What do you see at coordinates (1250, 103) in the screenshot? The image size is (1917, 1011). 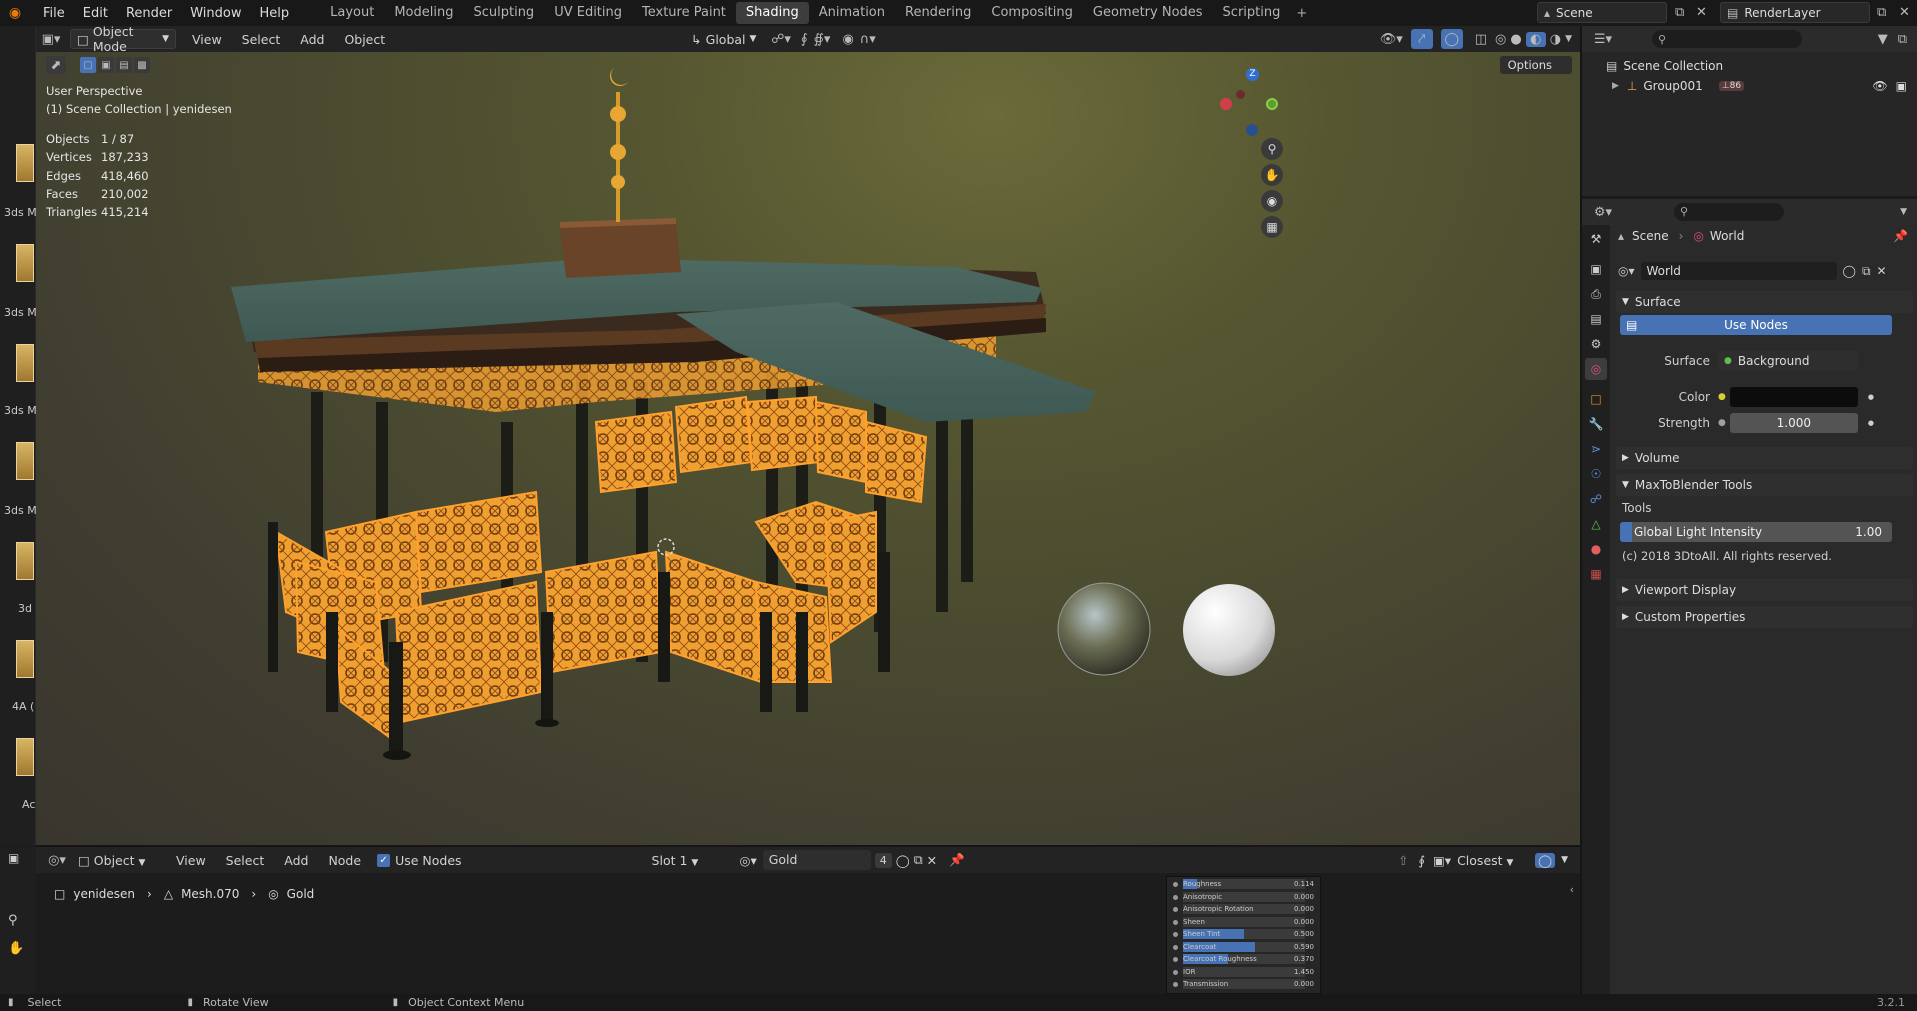 I see `navigation-gizmo: Z` at bounding box center [1250, 103].